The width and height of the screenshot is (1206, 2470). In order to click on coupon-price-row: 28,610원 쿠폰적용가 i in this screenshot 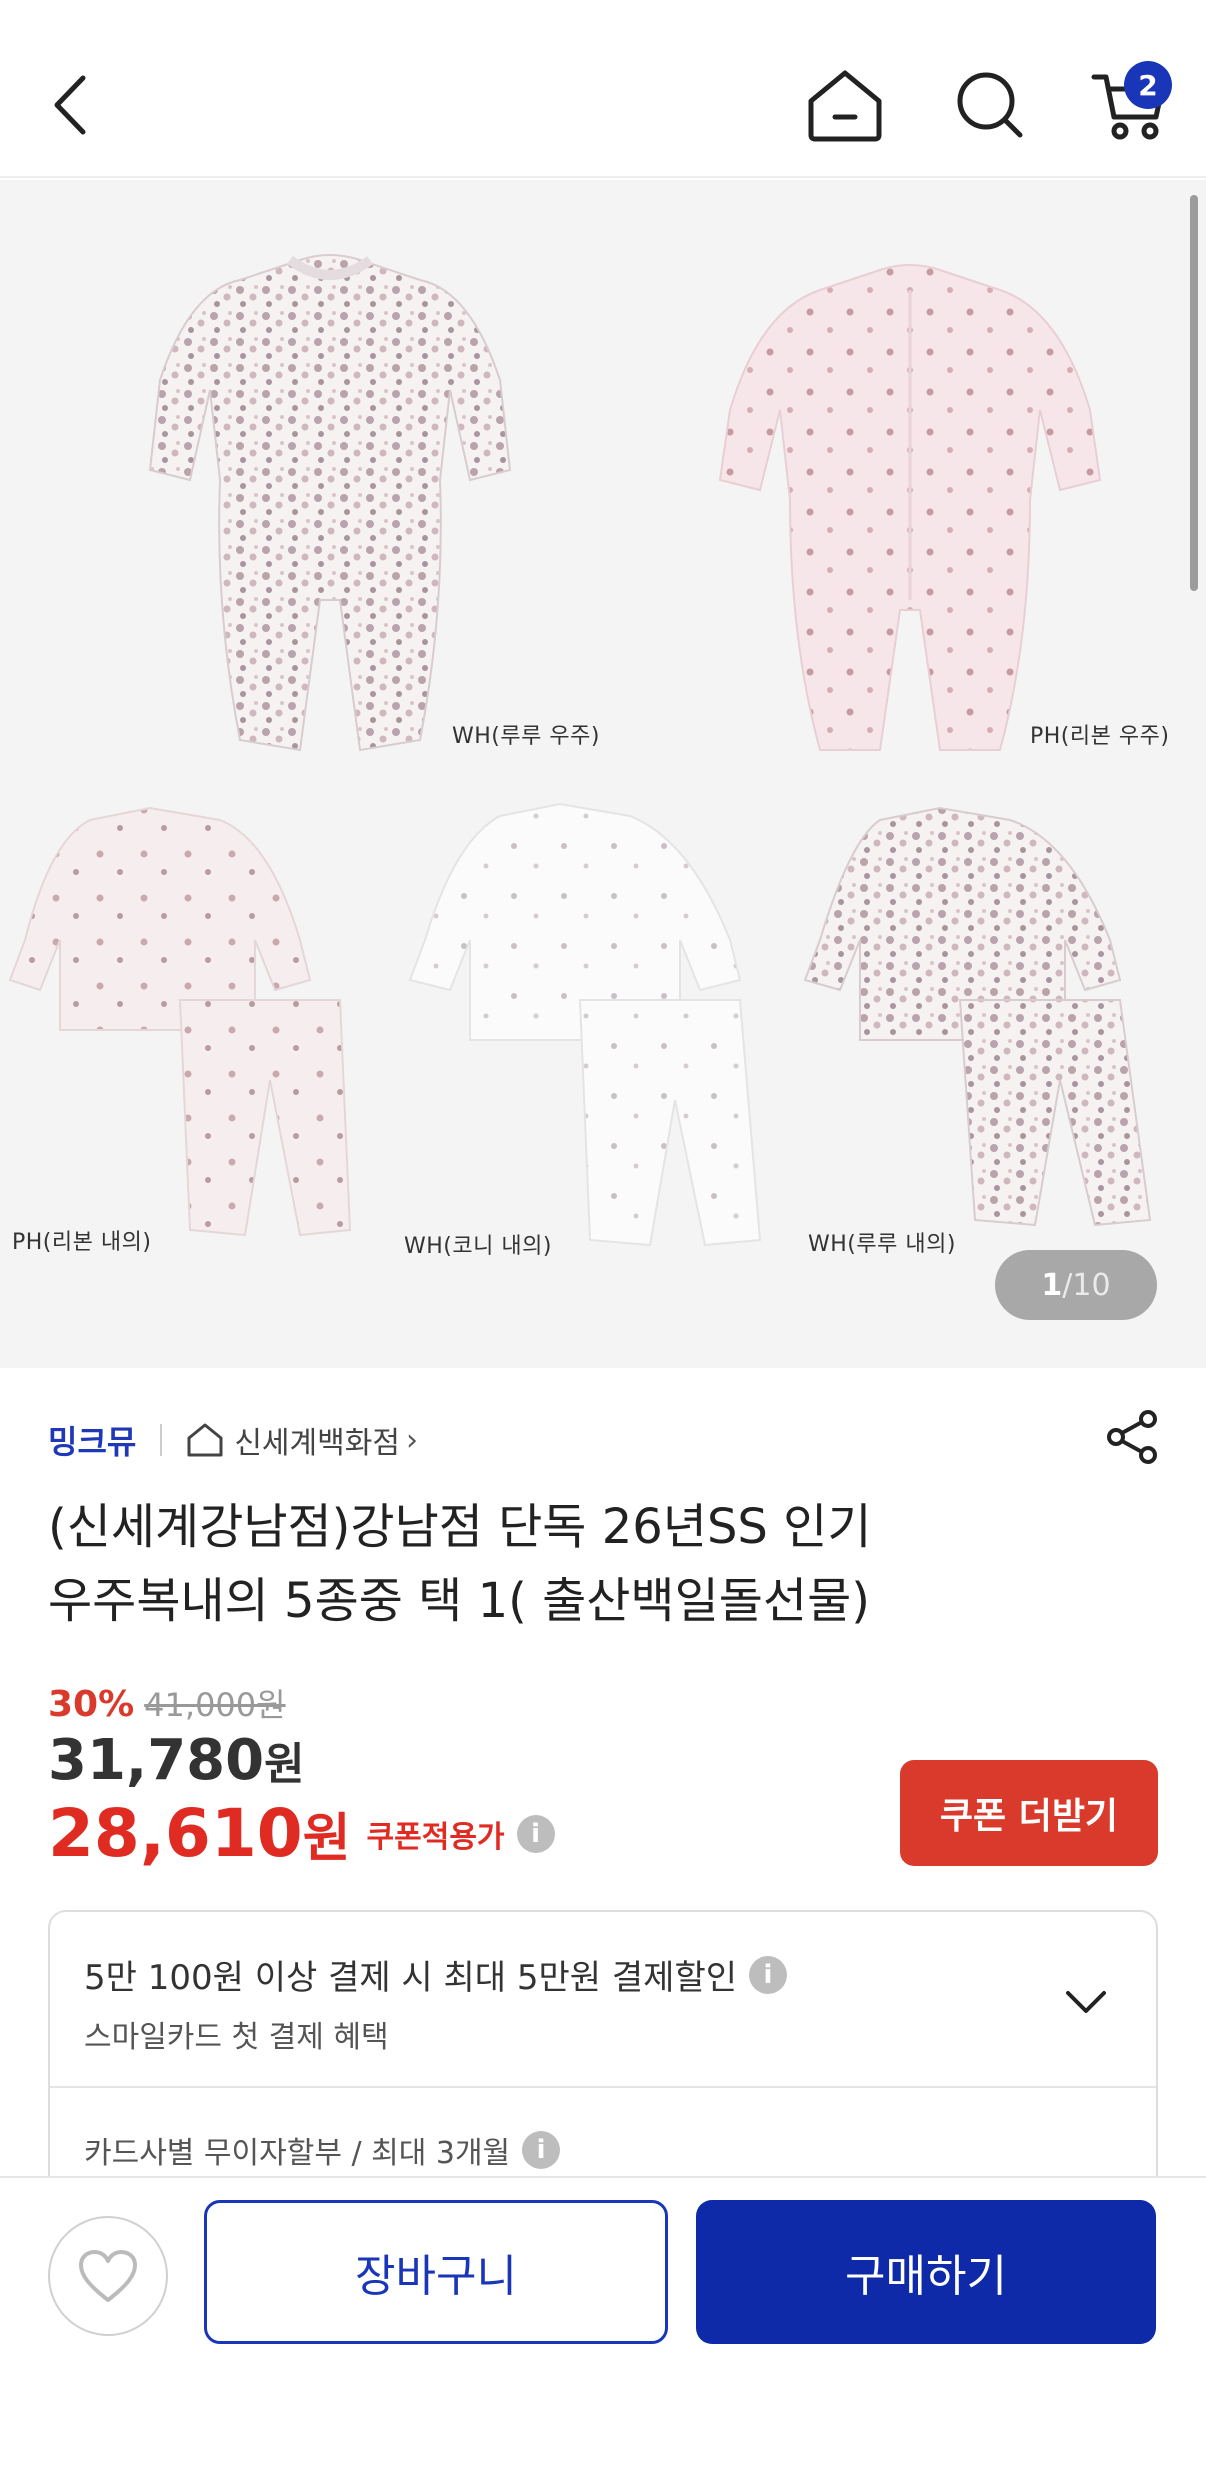, I will do `click(301, 1833)`.